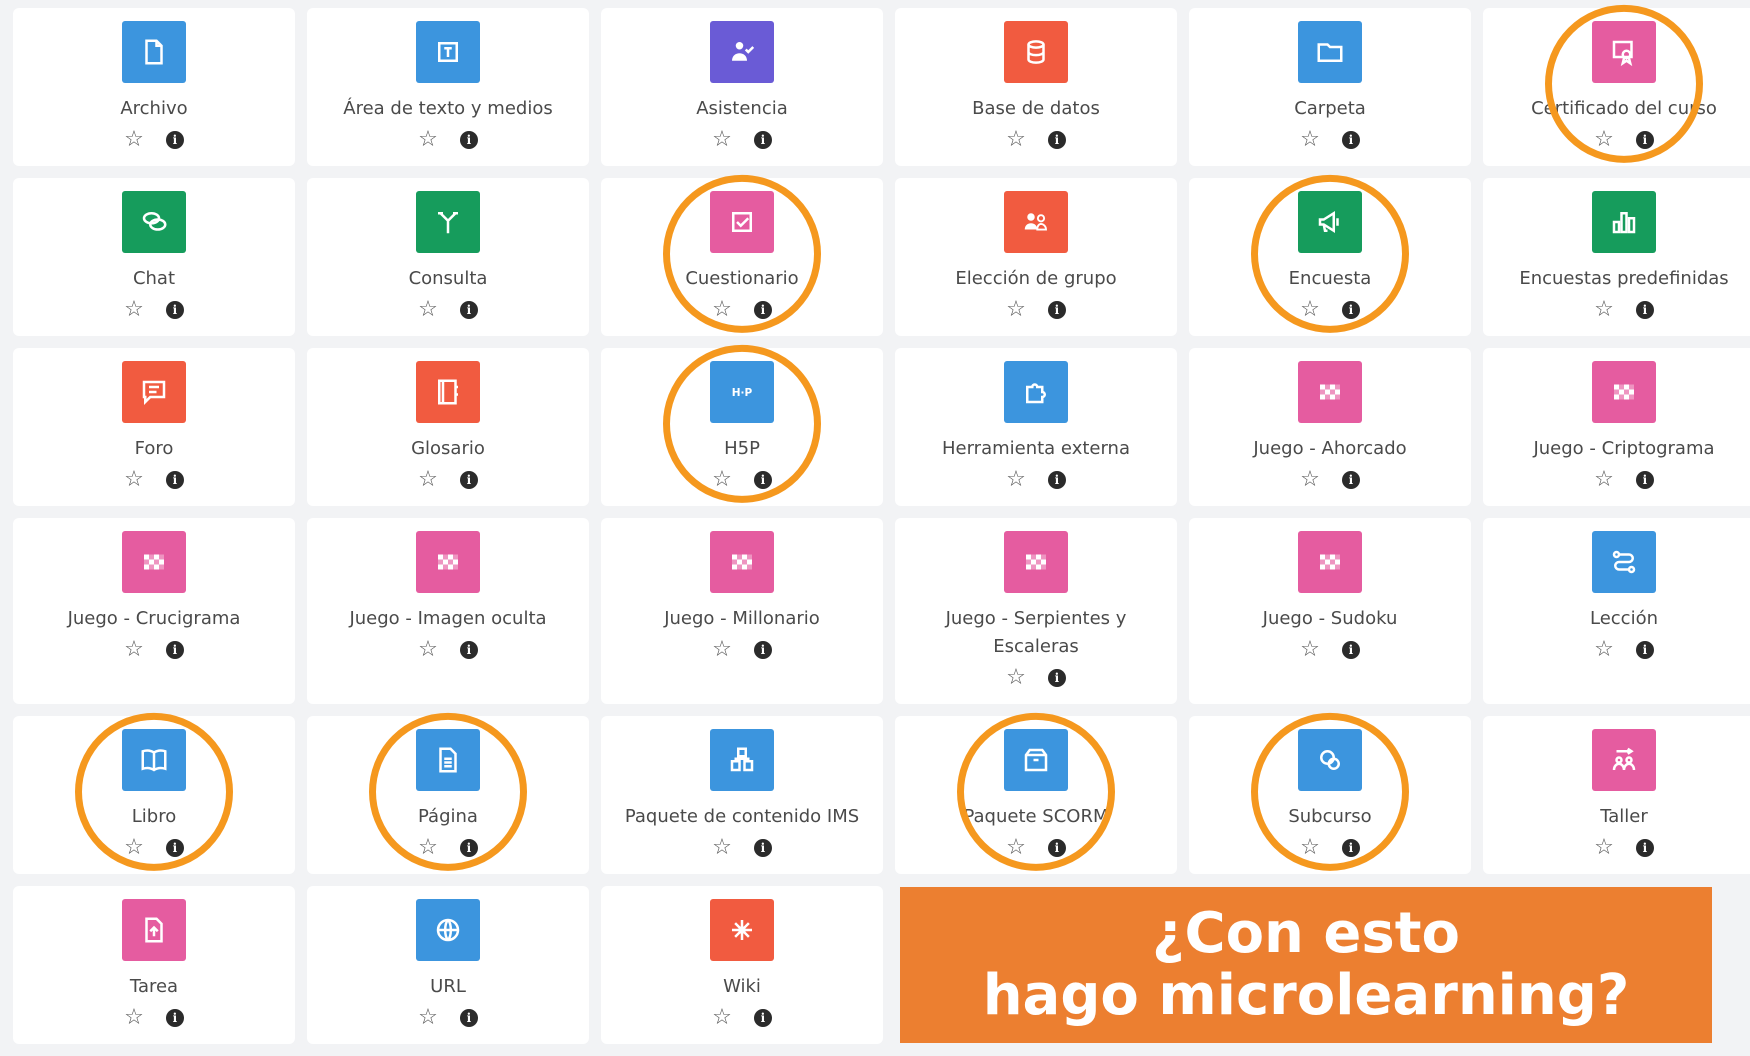  What do you see at coordinates (1330, 255) in the screenshot?
I see `activity-card: Encuesta ☆ i` at bounding box center [1330, 255].